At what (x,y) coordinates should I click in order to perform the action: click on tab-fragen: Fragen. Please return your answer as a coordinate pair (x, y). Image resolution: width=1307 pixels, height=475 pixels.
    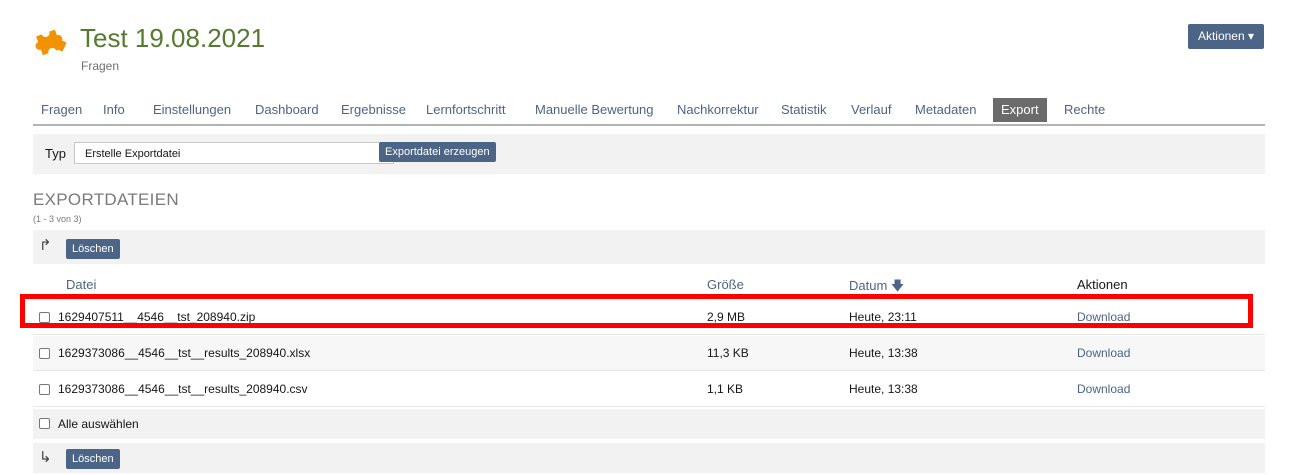
    Looking at the image, I should click on (61, 110).